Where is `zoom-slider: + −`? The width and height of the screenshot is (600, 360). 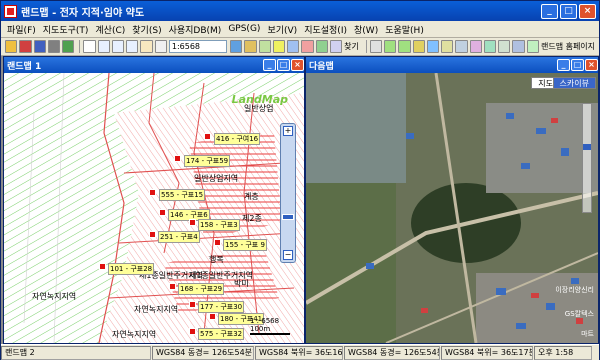
zoom-slider: + − is located at coordinates (288, 193).